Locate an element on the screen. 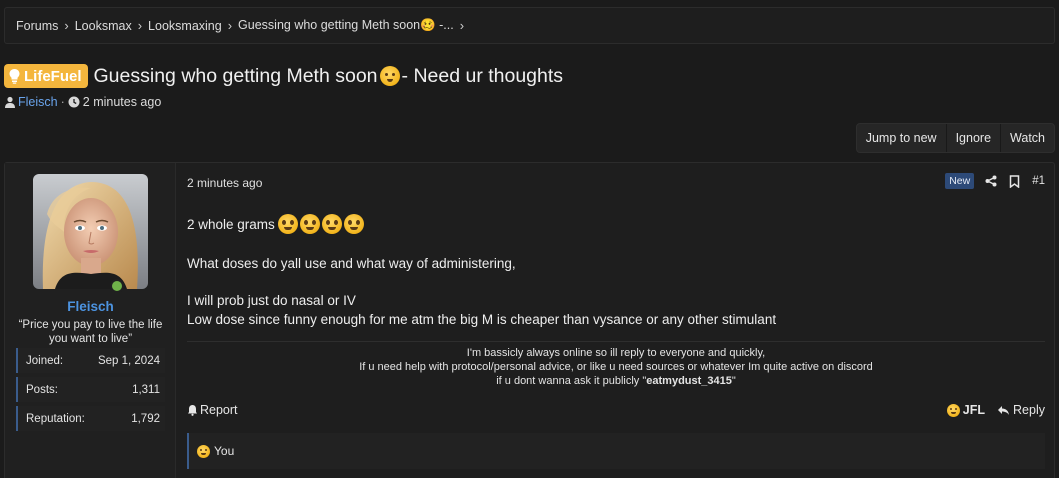 This screenshot has height=478, width=1059. reply-icon is located at coordinates (1004, 410).